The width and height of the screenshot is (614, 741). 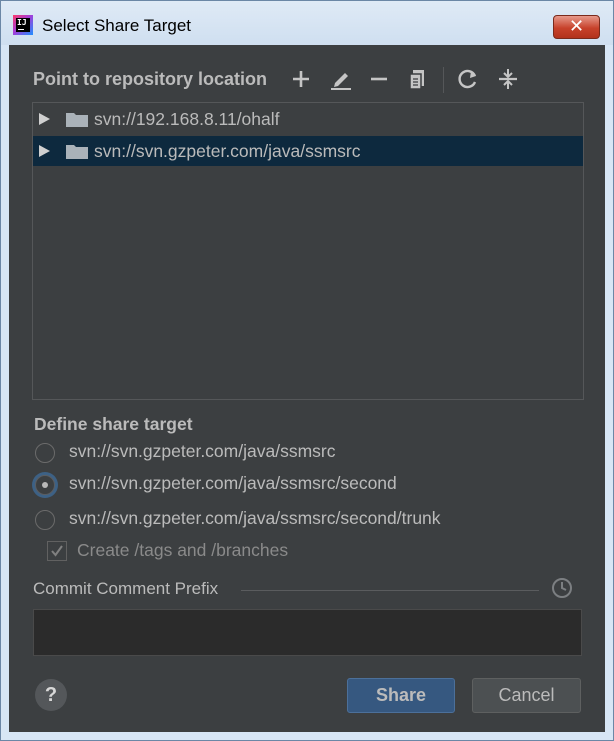 I want to click on help-button: ?, so click(x=51, y=695).